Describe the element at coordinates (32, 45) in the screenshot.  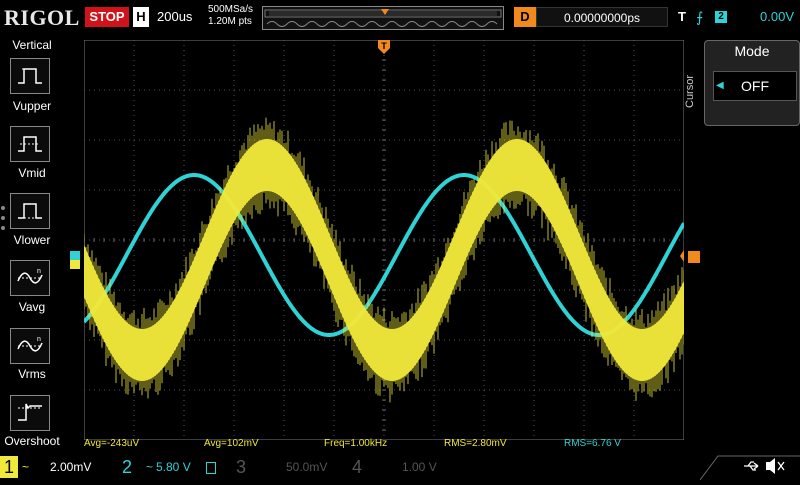
I see `measure-menu-title: Vertical` at that location.